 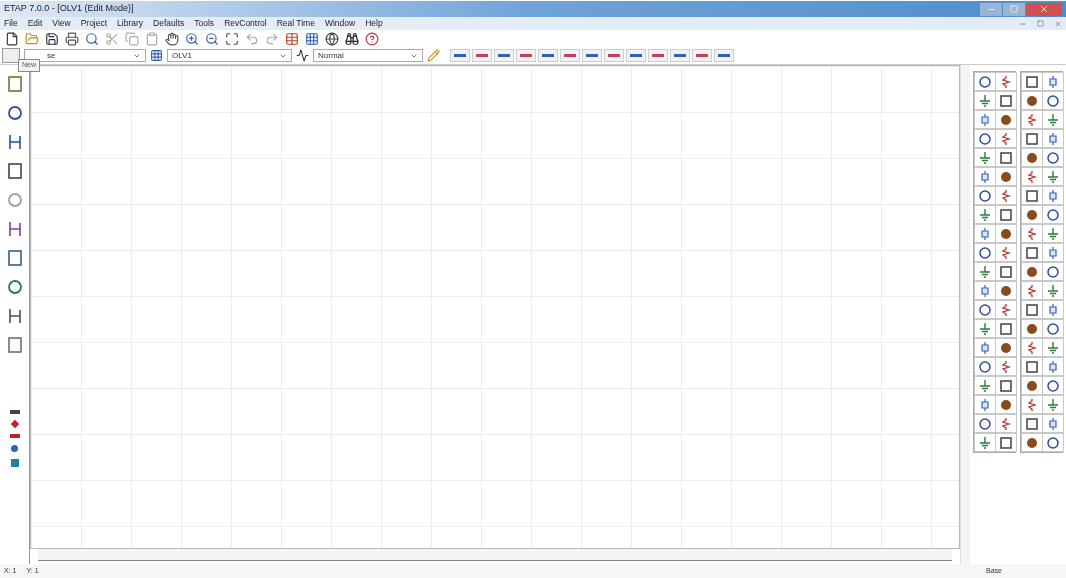 I want to click on close-button, so click(x=1044, y=9).